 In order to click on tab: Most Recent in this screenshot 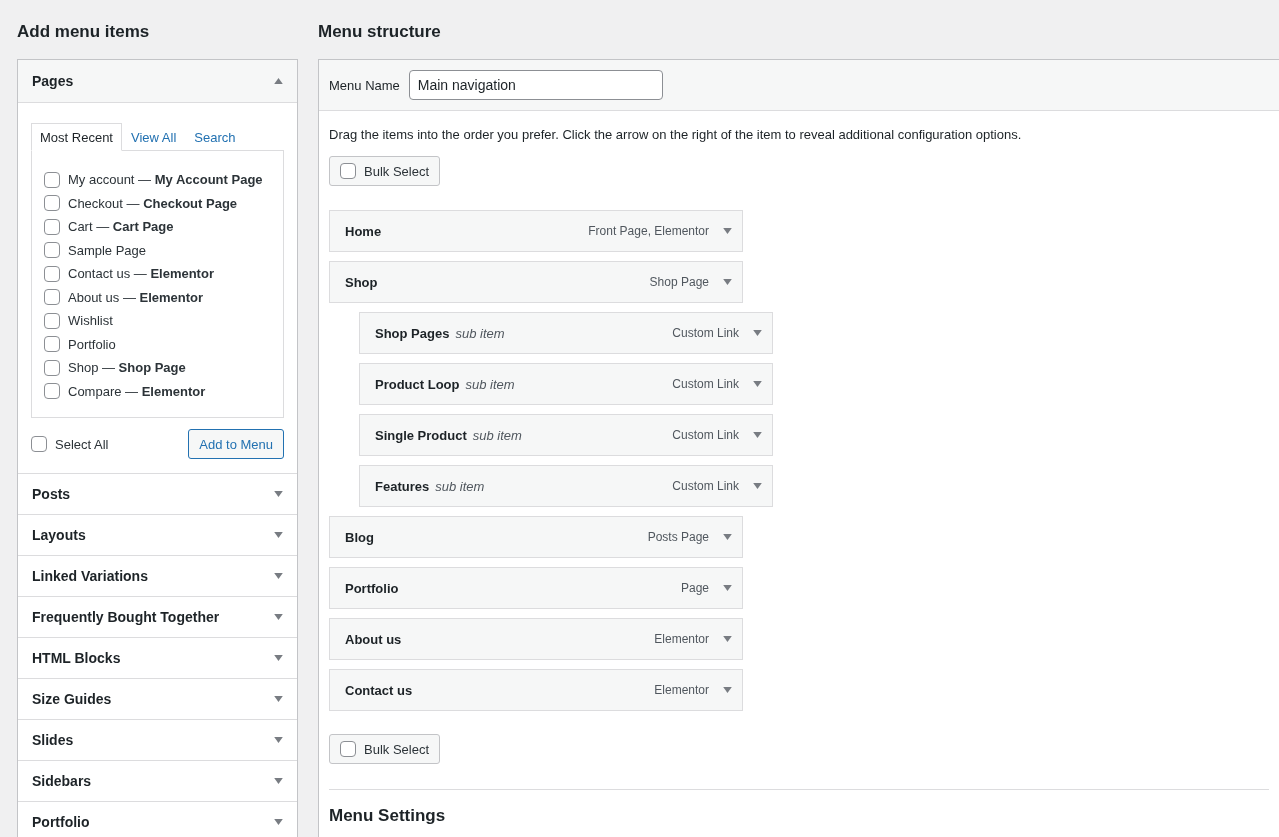, I will do `click(76, 137)`.